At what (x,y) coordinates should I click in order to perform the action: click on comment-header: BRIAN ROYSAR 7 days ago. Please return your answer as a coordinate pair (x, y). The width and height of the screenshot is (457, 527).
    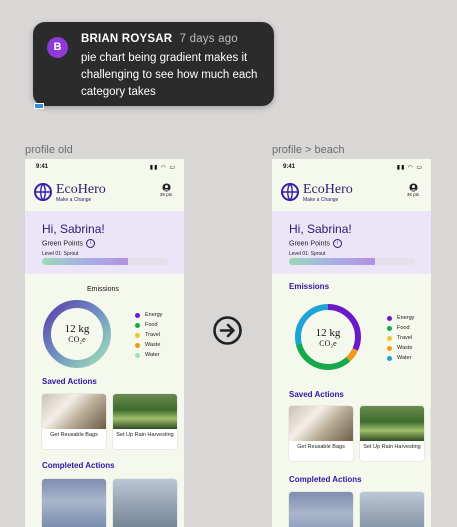
    Looking at the image, I should click on (159, 39).